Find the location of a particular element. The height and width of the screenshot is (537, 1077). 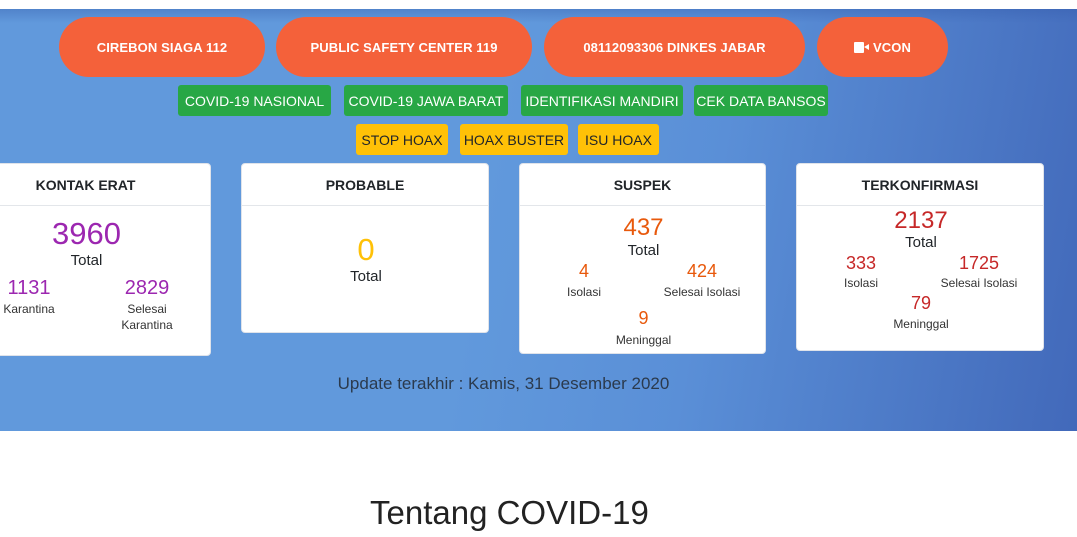

label-line: Karantina is located at coordinates (147, 325).